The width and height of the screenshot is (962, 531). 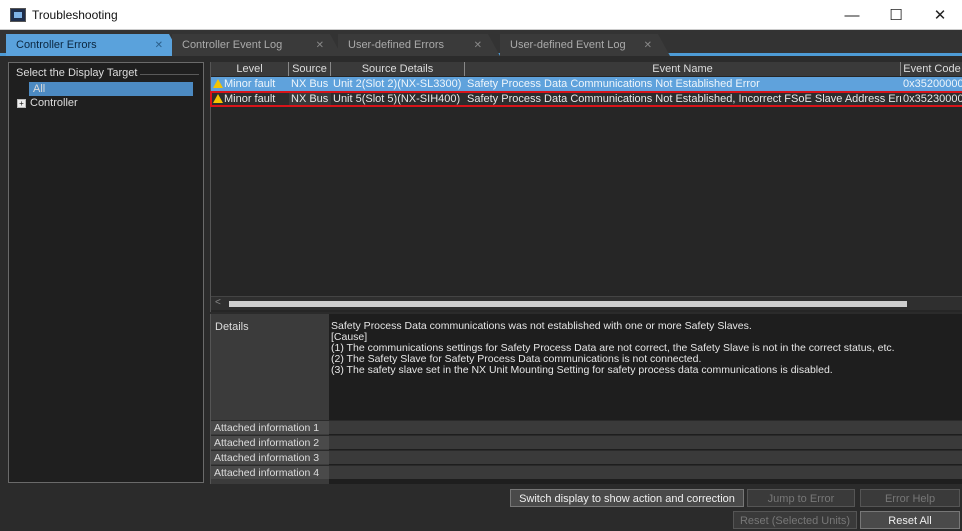 What do you see at coordinates (568, 304) in the screenshot?
I see `scrollbar-thumb` at bounding box center [568, 304].